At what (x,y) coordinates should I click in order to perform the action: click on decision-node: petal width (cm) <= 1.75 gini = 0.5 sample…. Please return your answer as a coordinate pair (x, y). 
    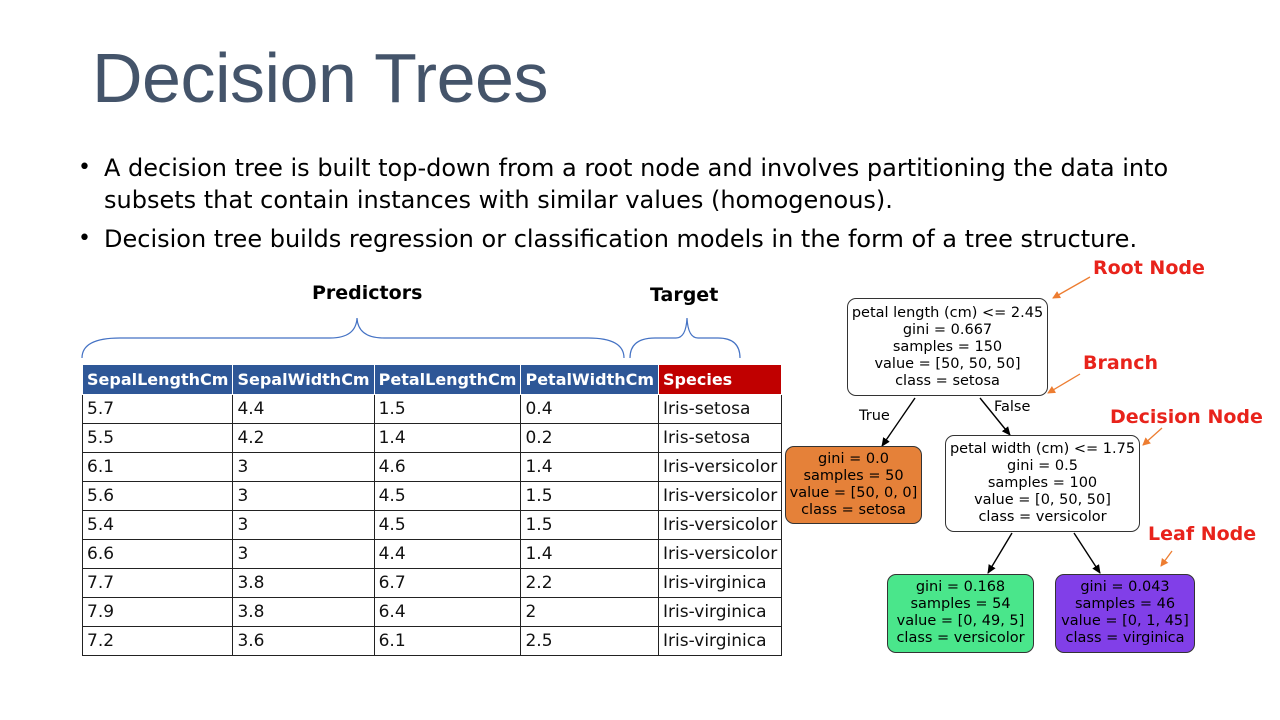
    Looking at the image, I should click on (1042, 483).